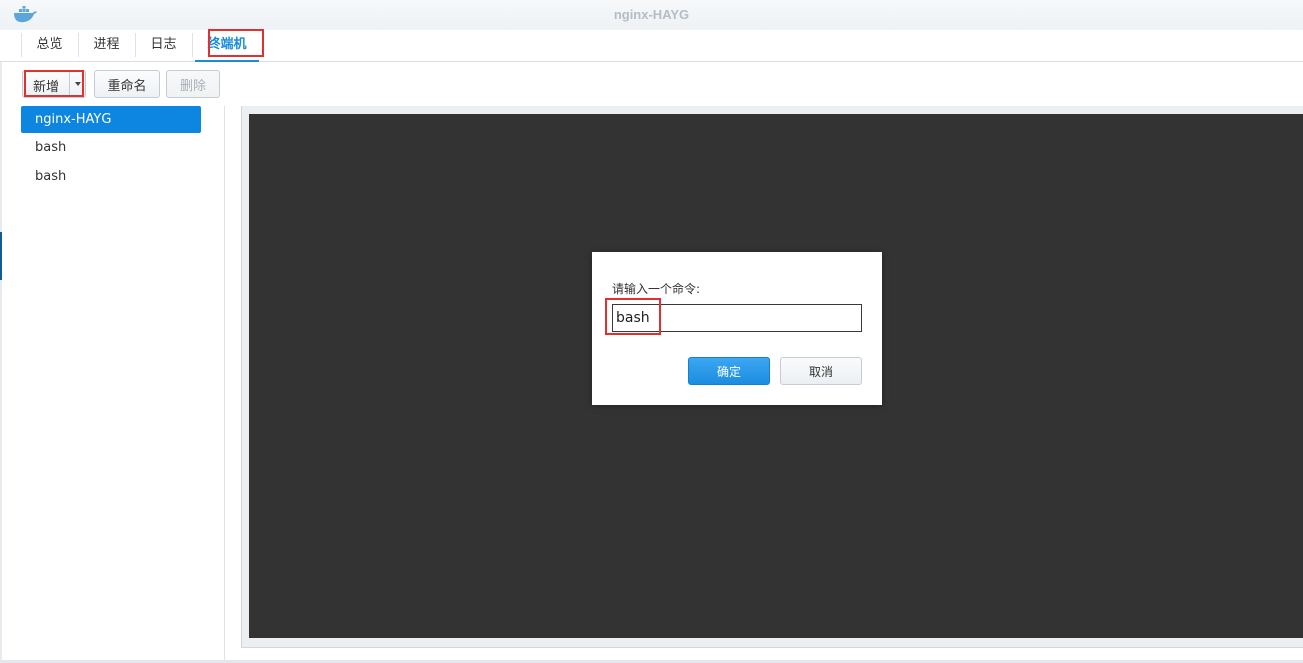 The image size is (1303, 663). What do you see at coordinates (651, 46) in the screenshot?
I see `tab-bar: 总览 进程 日志 终端机` at bounding box center [651, 46].